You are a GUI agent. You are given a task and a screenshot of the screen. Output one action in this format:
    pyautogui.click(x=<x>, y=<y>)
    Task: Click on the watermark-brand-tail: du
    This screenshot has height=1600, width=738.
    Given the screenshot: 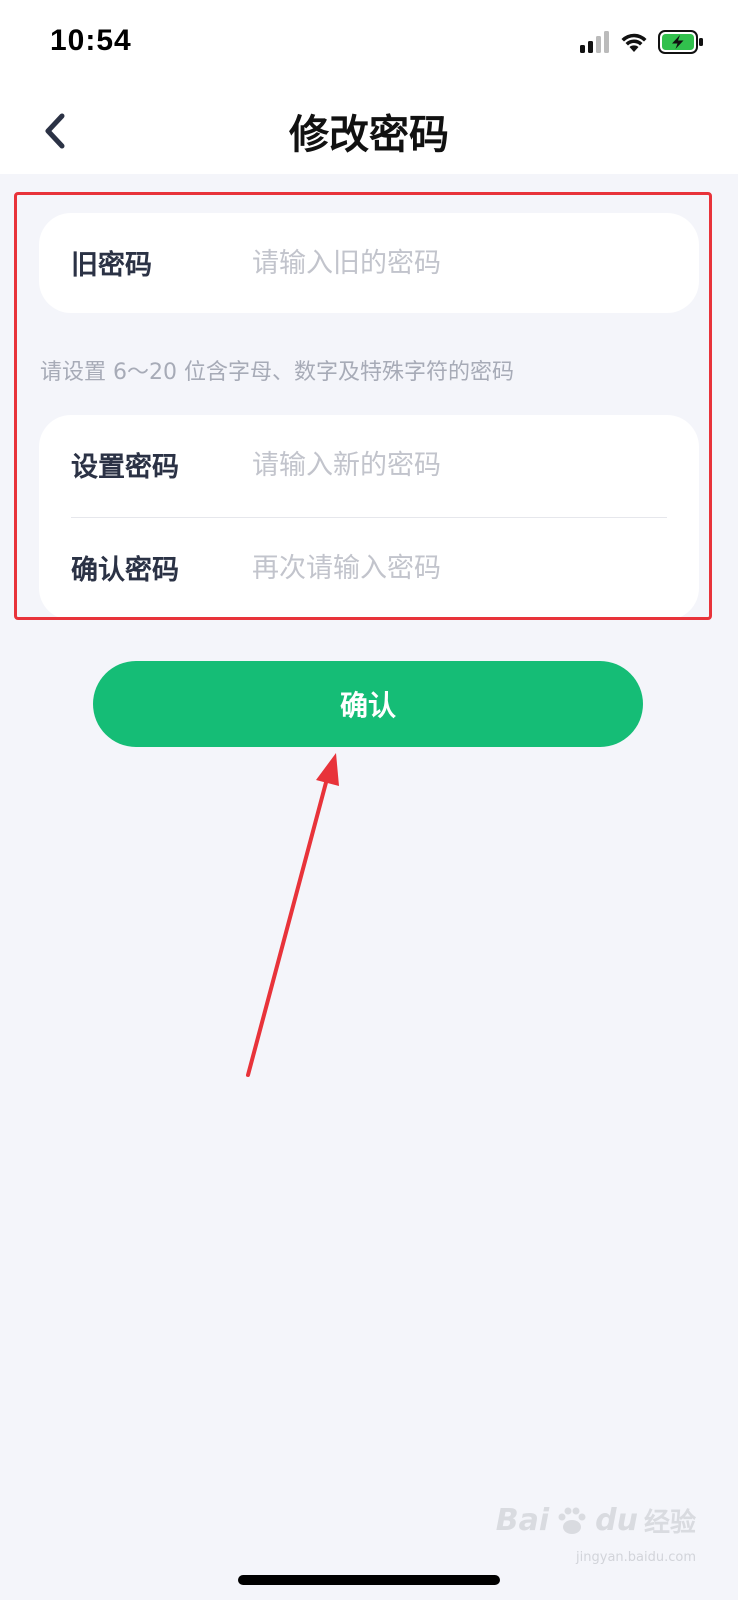 What is the action you would take?
    pyautogui.click(x=616, y=1520)
    